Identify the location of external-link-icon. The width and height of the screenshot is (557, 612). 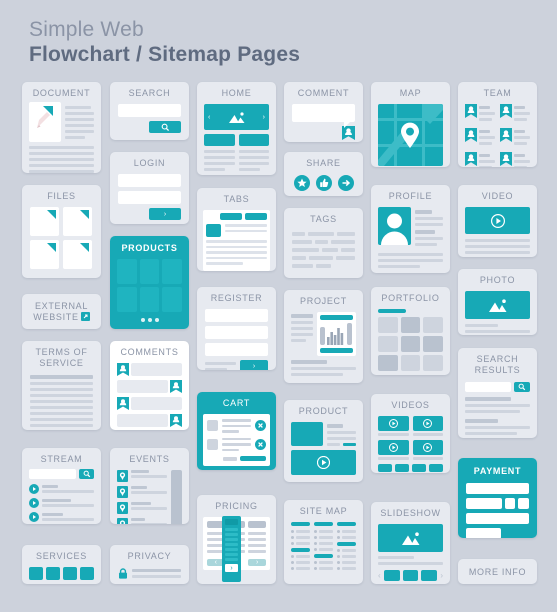
(85, 316).